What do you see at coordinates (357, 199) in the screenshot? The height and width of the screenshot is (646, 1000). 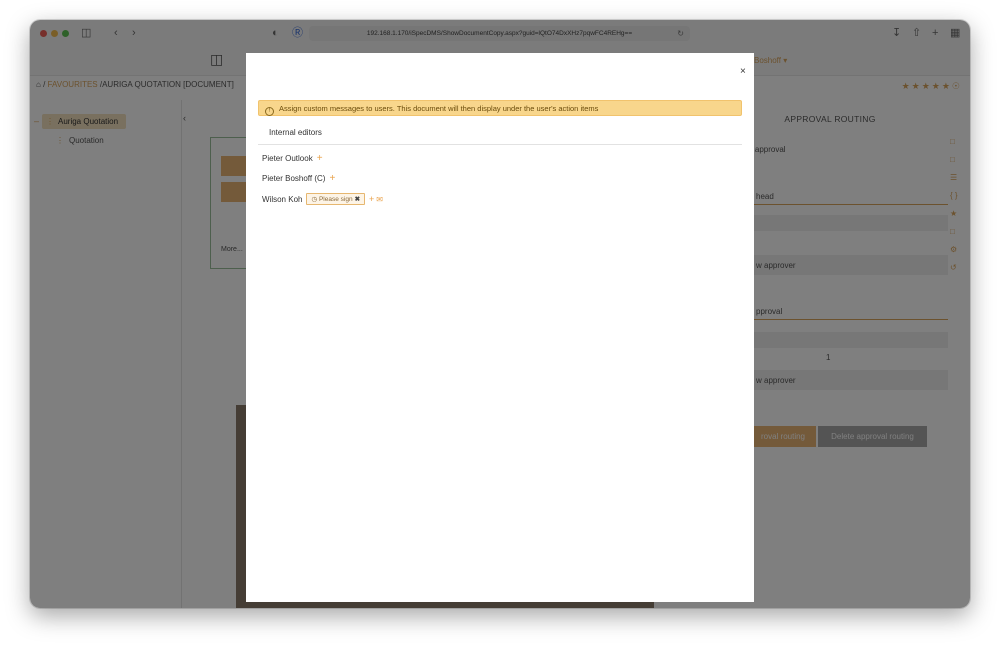 I see `remove-tag-icon: ✖` at bounding box center [357, 199].